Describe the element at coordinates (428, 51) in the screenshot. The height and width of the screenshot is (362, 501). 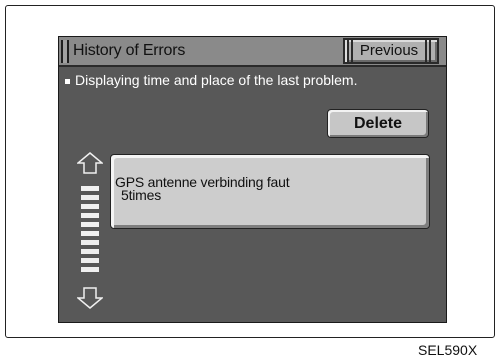
I see `previous-button-accent-right` at that location.